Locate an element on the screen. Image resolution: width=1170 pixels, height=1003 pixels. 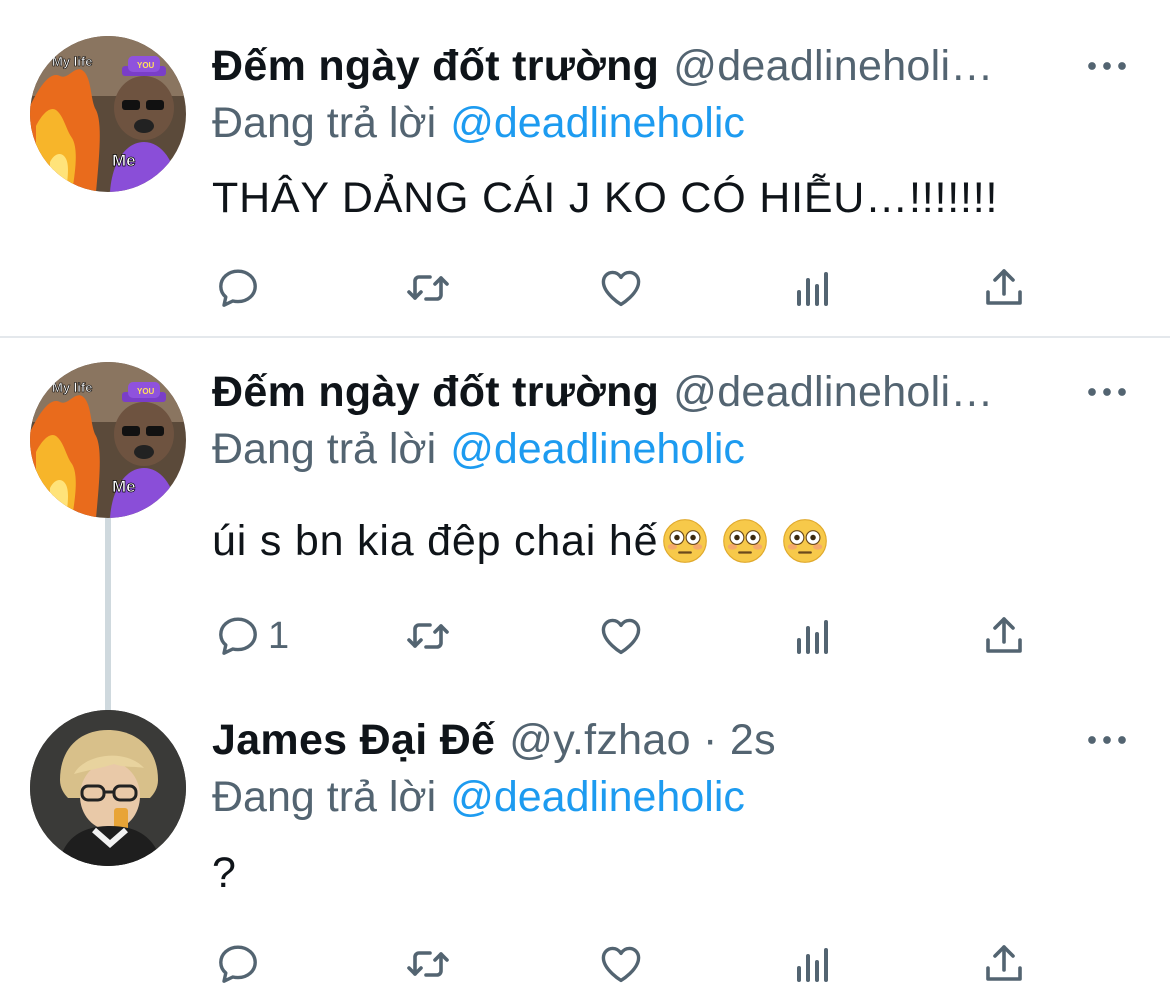
display-name: James Đại Đế is located at coordinates (353, 740).